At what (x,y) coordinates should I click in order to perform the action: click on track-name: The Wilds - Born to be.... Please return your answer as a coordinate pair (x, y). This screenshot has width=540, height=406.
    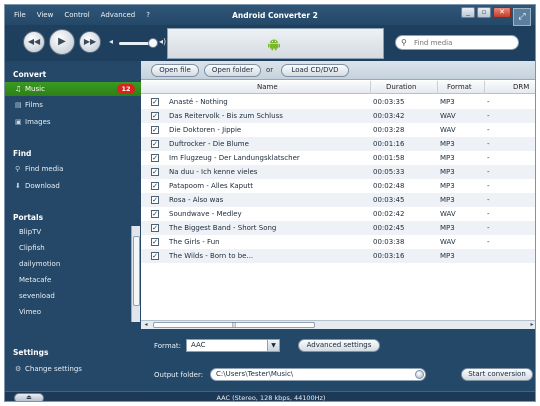
    Looking at the image, I should click on (211, 256).